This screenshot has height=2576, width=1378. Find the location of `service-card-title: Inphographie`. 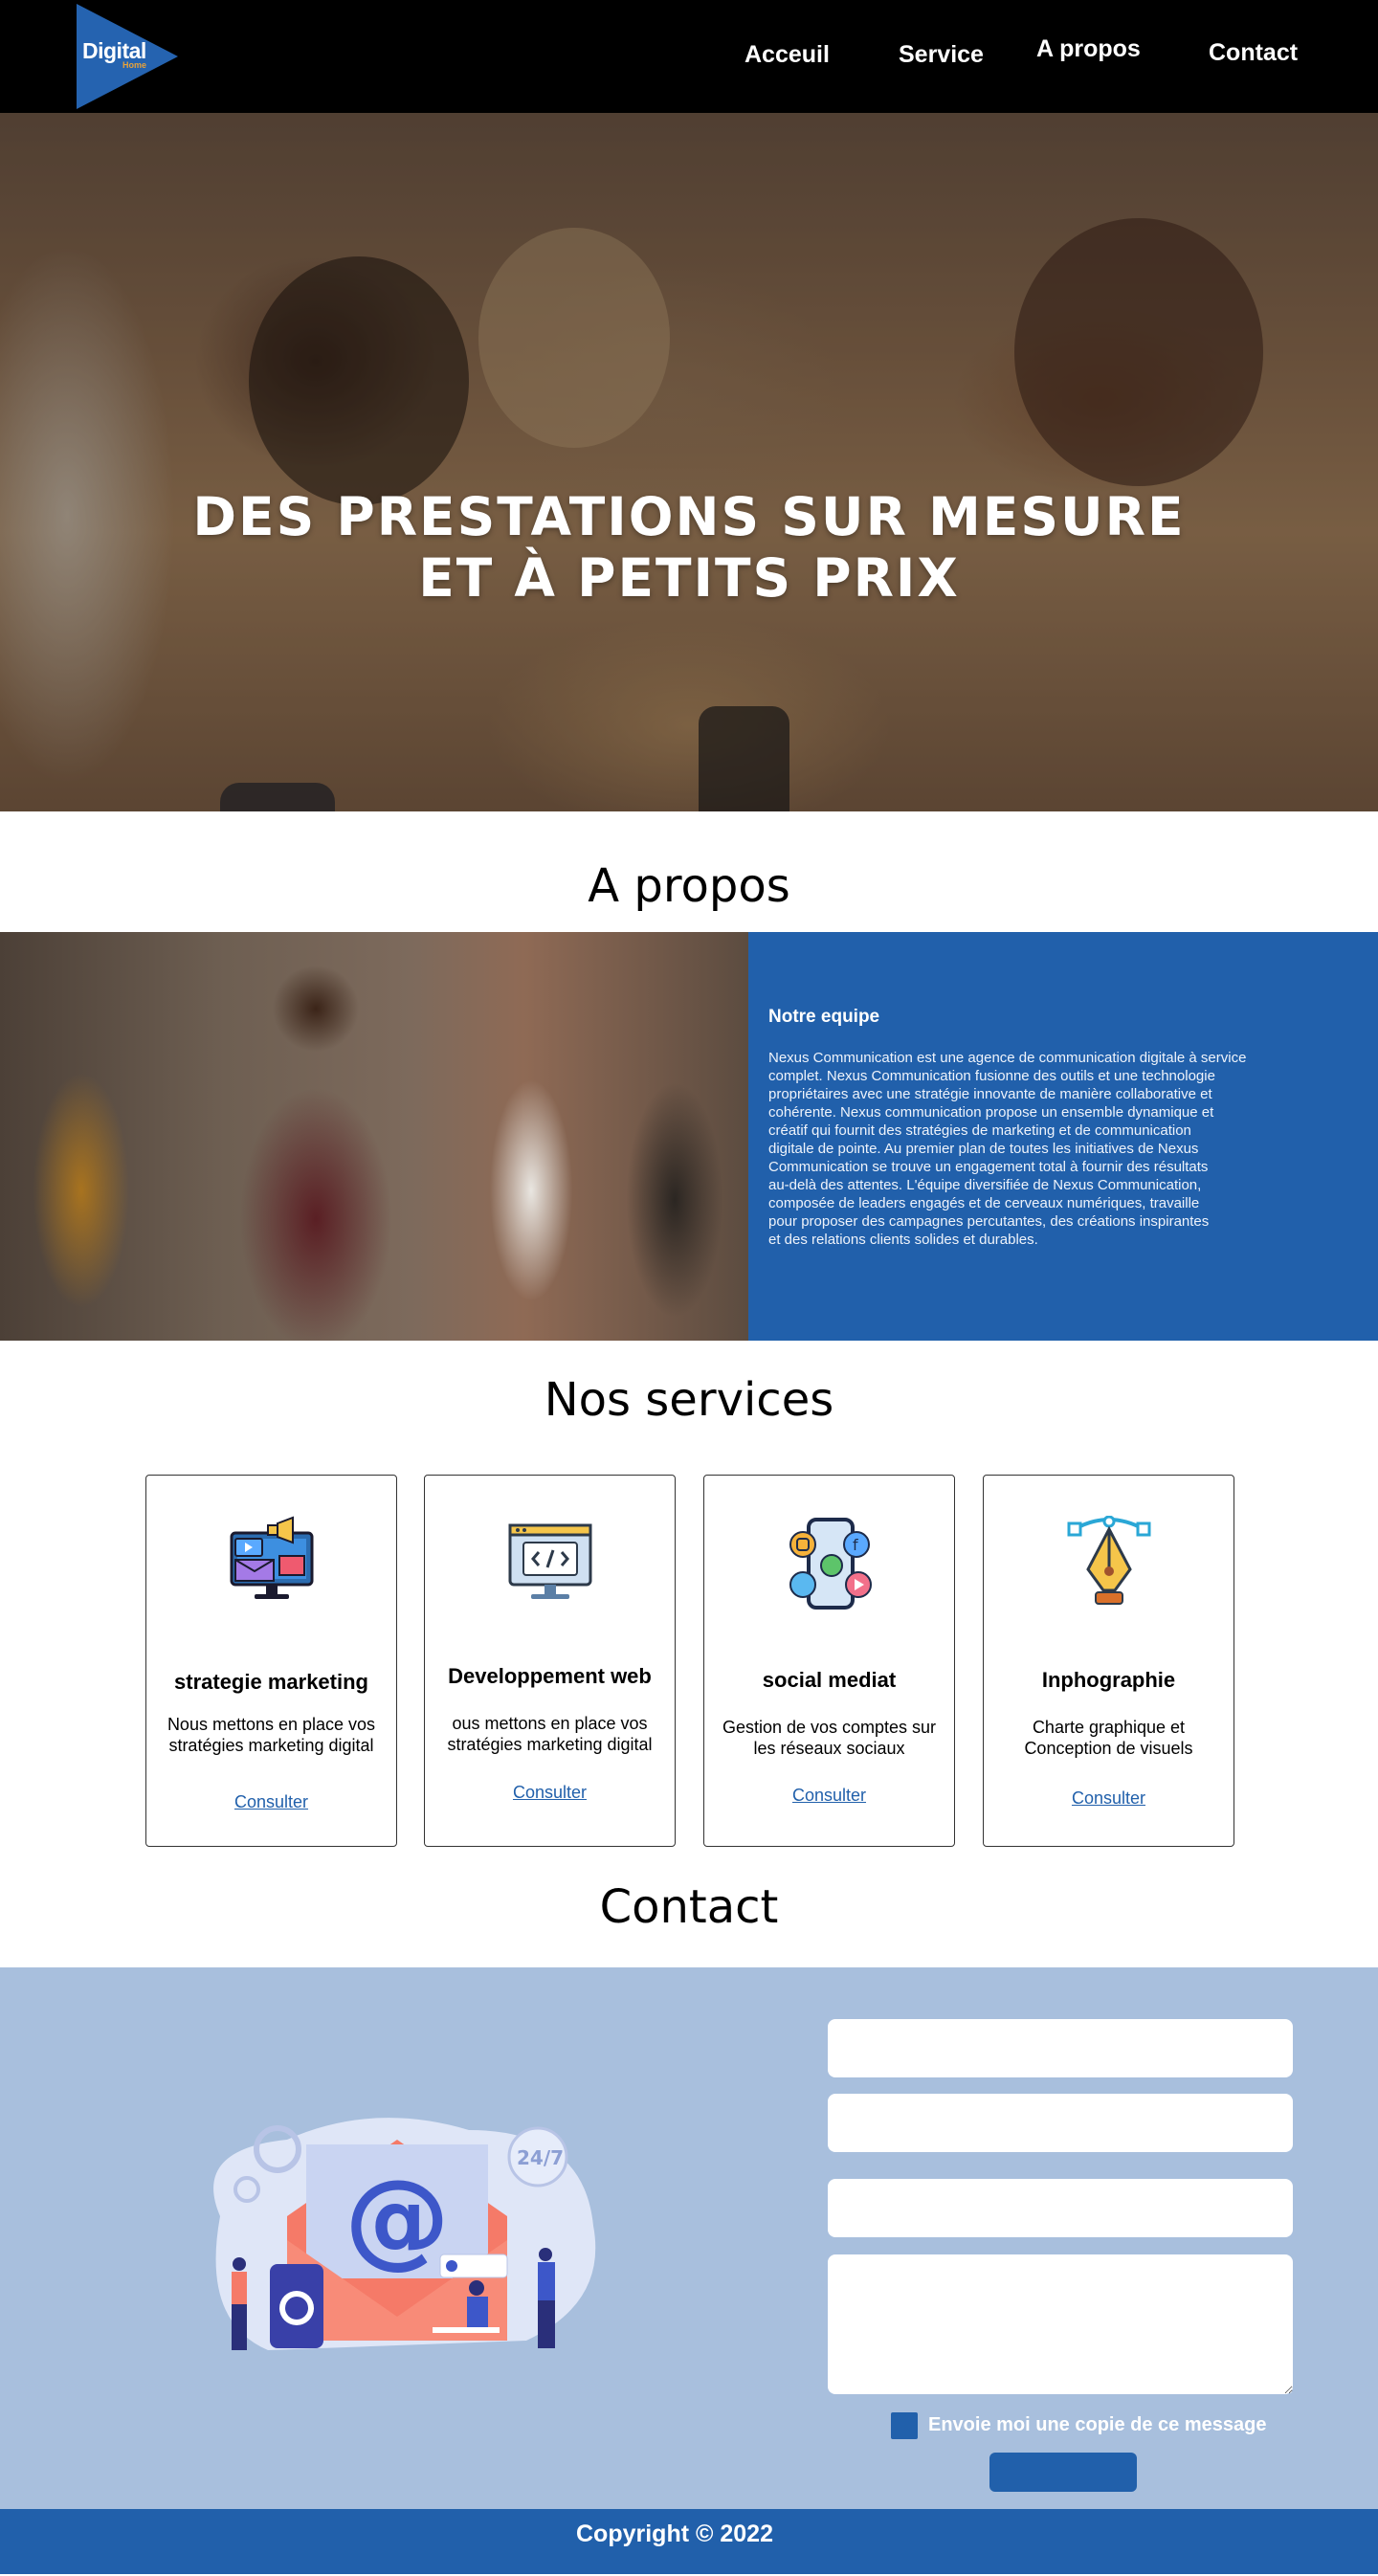

service-card-title: Inphographie is located at coordinates (1109, 1680).